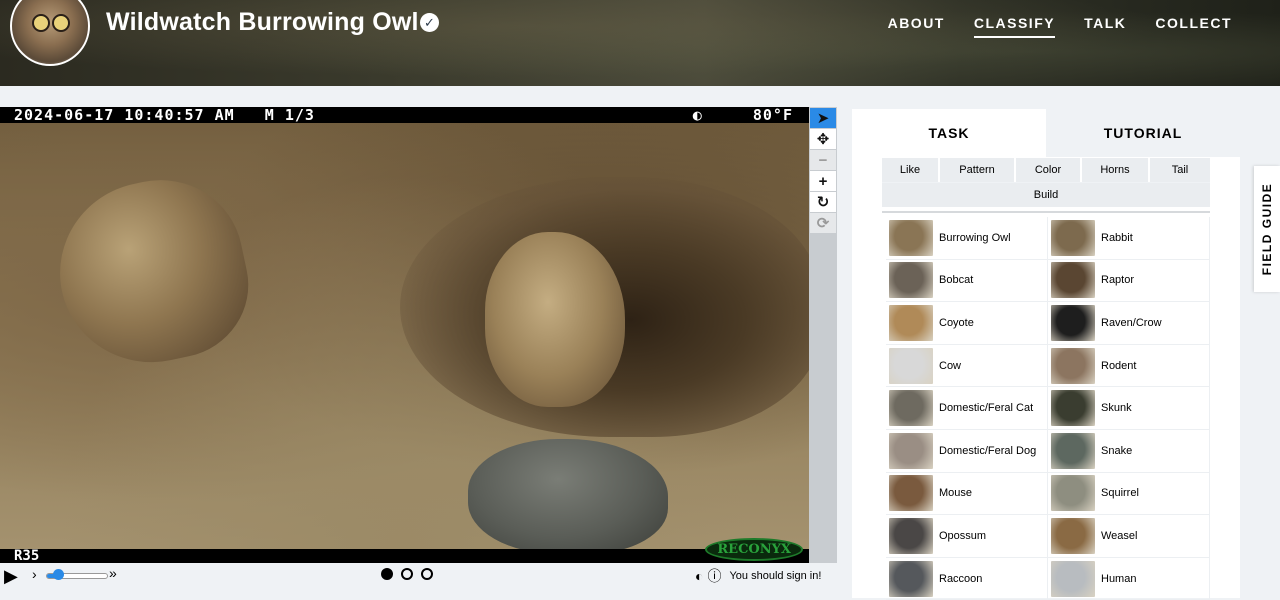 This screenshot has height=600, width=1280. I want to click on choice-label: Rabbit, so click(1117, 237).